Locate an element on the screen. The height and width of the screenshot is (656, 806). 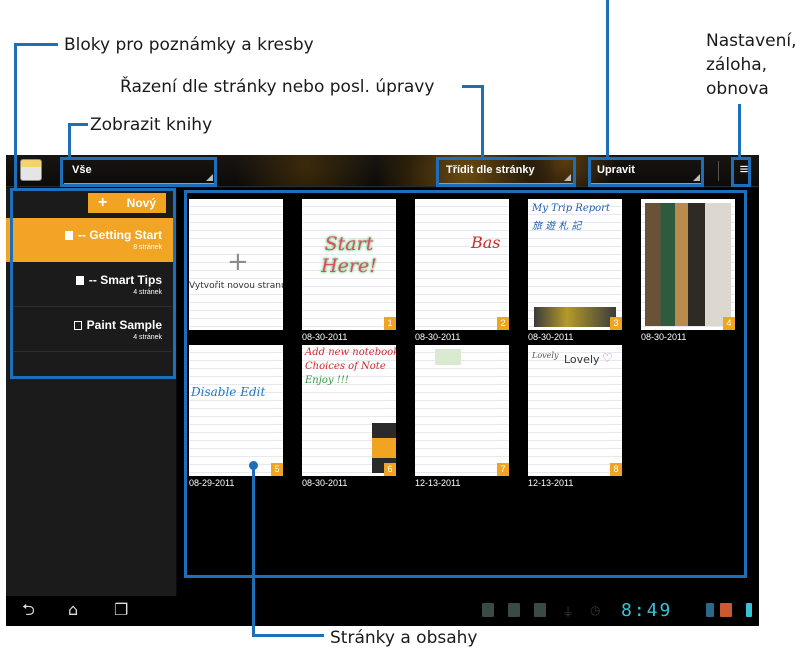
highlight-sidebar is located at coordinates (93, 283).